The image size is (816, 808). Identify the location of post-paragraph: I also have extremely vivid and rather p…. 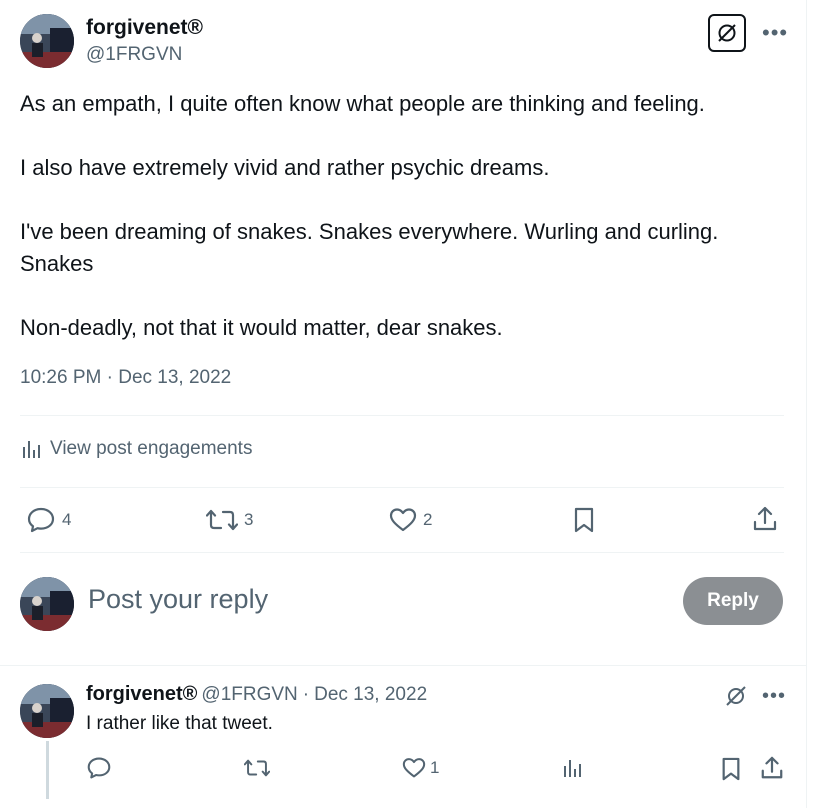
(285, 167).